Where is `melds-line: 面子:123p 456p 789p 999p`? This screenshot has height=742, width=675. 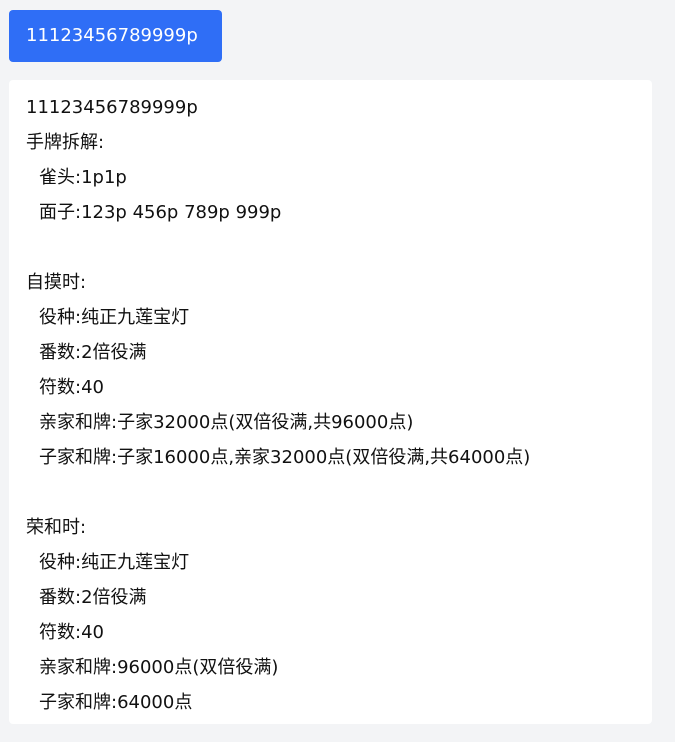 melds-line: 面子:123p 456p 789p 999p is located at coordinates (160, 212).